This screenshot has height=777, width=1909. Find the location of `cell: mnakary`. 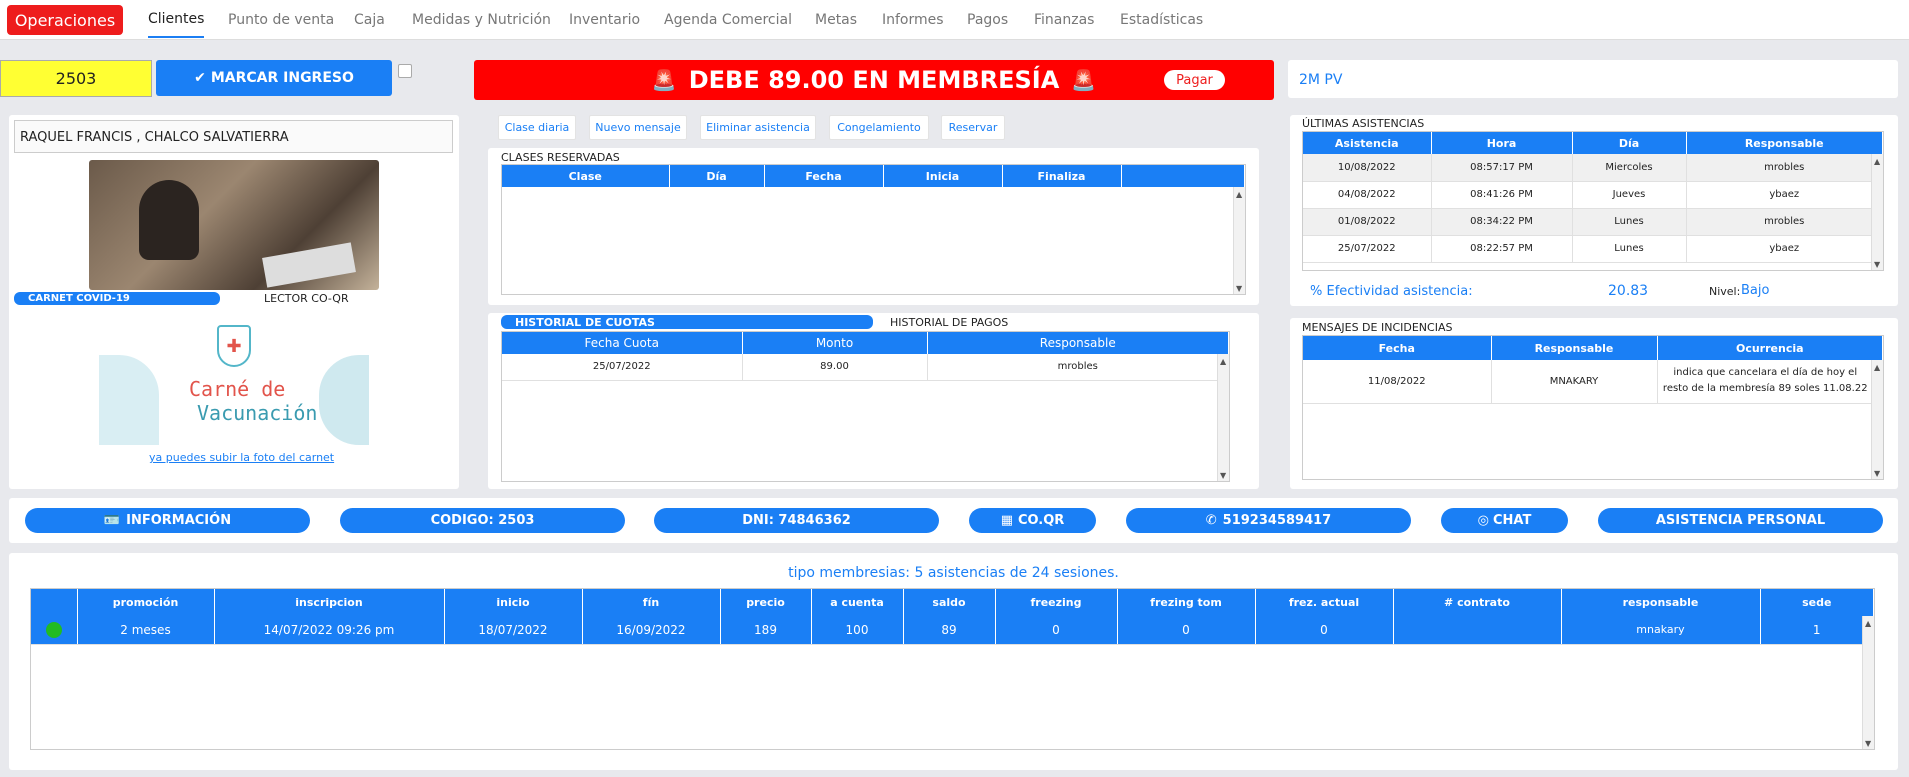

cell: mnakary is located at coordinates (1661, 630).